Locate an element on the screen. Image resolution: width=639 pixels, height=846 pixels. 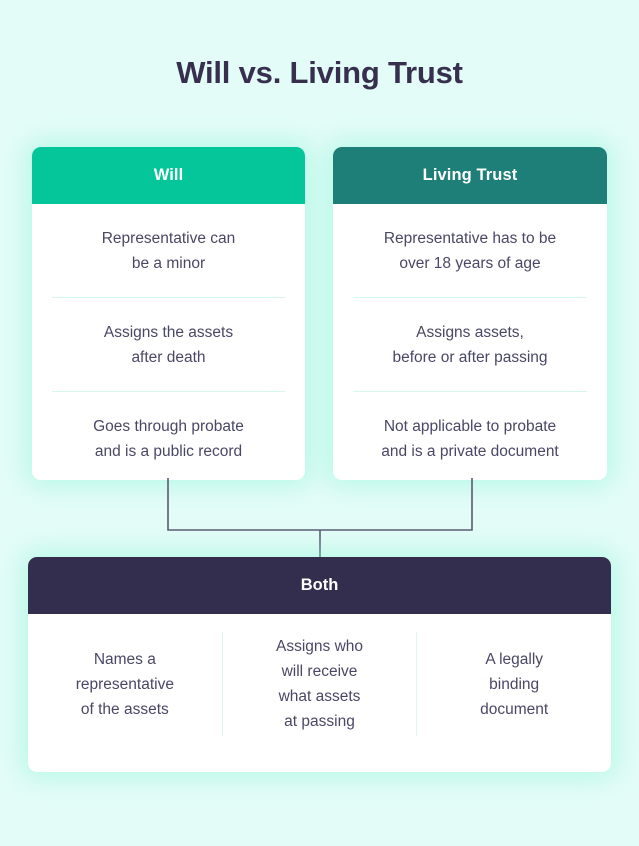
connector-bracket-svg is located at coordinates (320, 519).